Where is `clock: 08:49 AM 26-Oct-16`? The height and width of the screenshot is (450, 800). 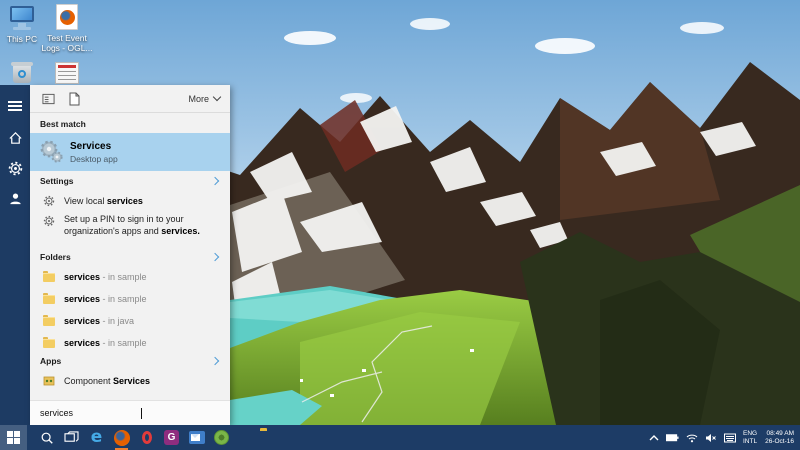
clock: 08:49 AM 26-Oct-16 is located at coordinates (779, 438).